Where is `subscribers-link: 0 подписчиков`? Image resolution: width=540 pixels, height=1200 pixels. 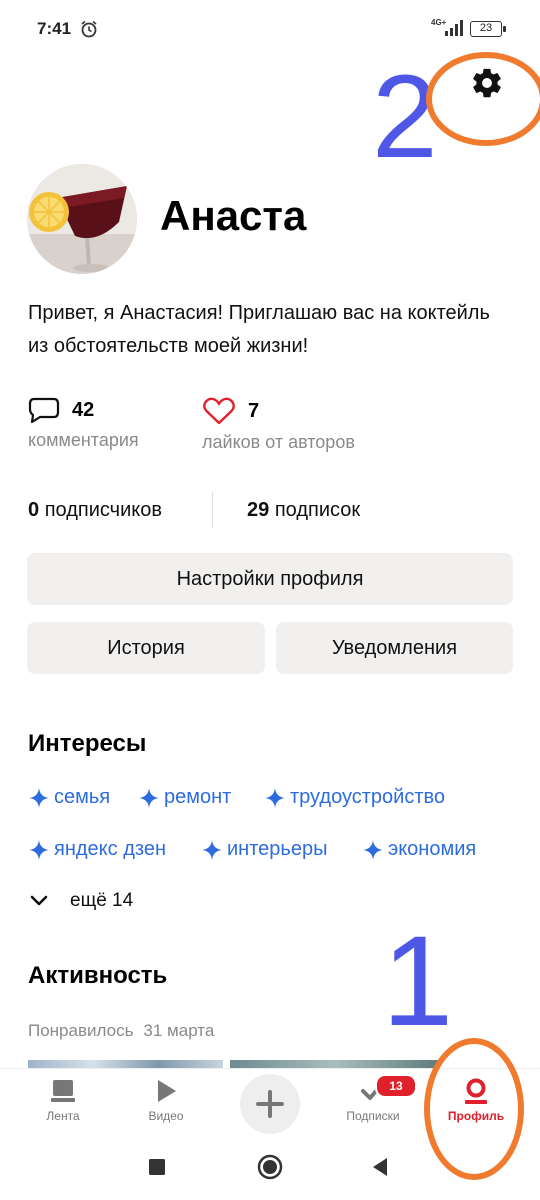
subscribers-link: 0 подписчиков is located at coordinates (95, 510).